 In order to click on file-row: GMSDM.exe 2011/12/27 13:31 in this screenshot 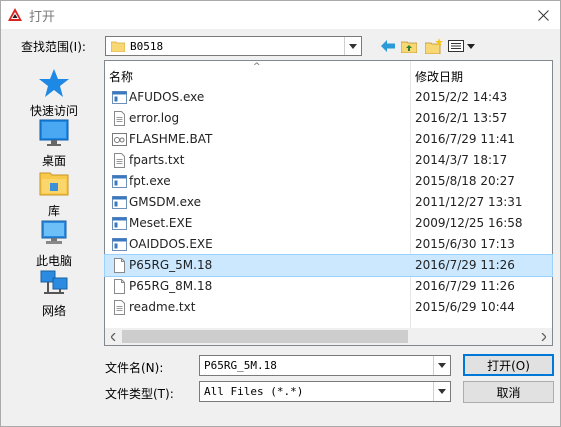, I will do `click(328, 202)`.